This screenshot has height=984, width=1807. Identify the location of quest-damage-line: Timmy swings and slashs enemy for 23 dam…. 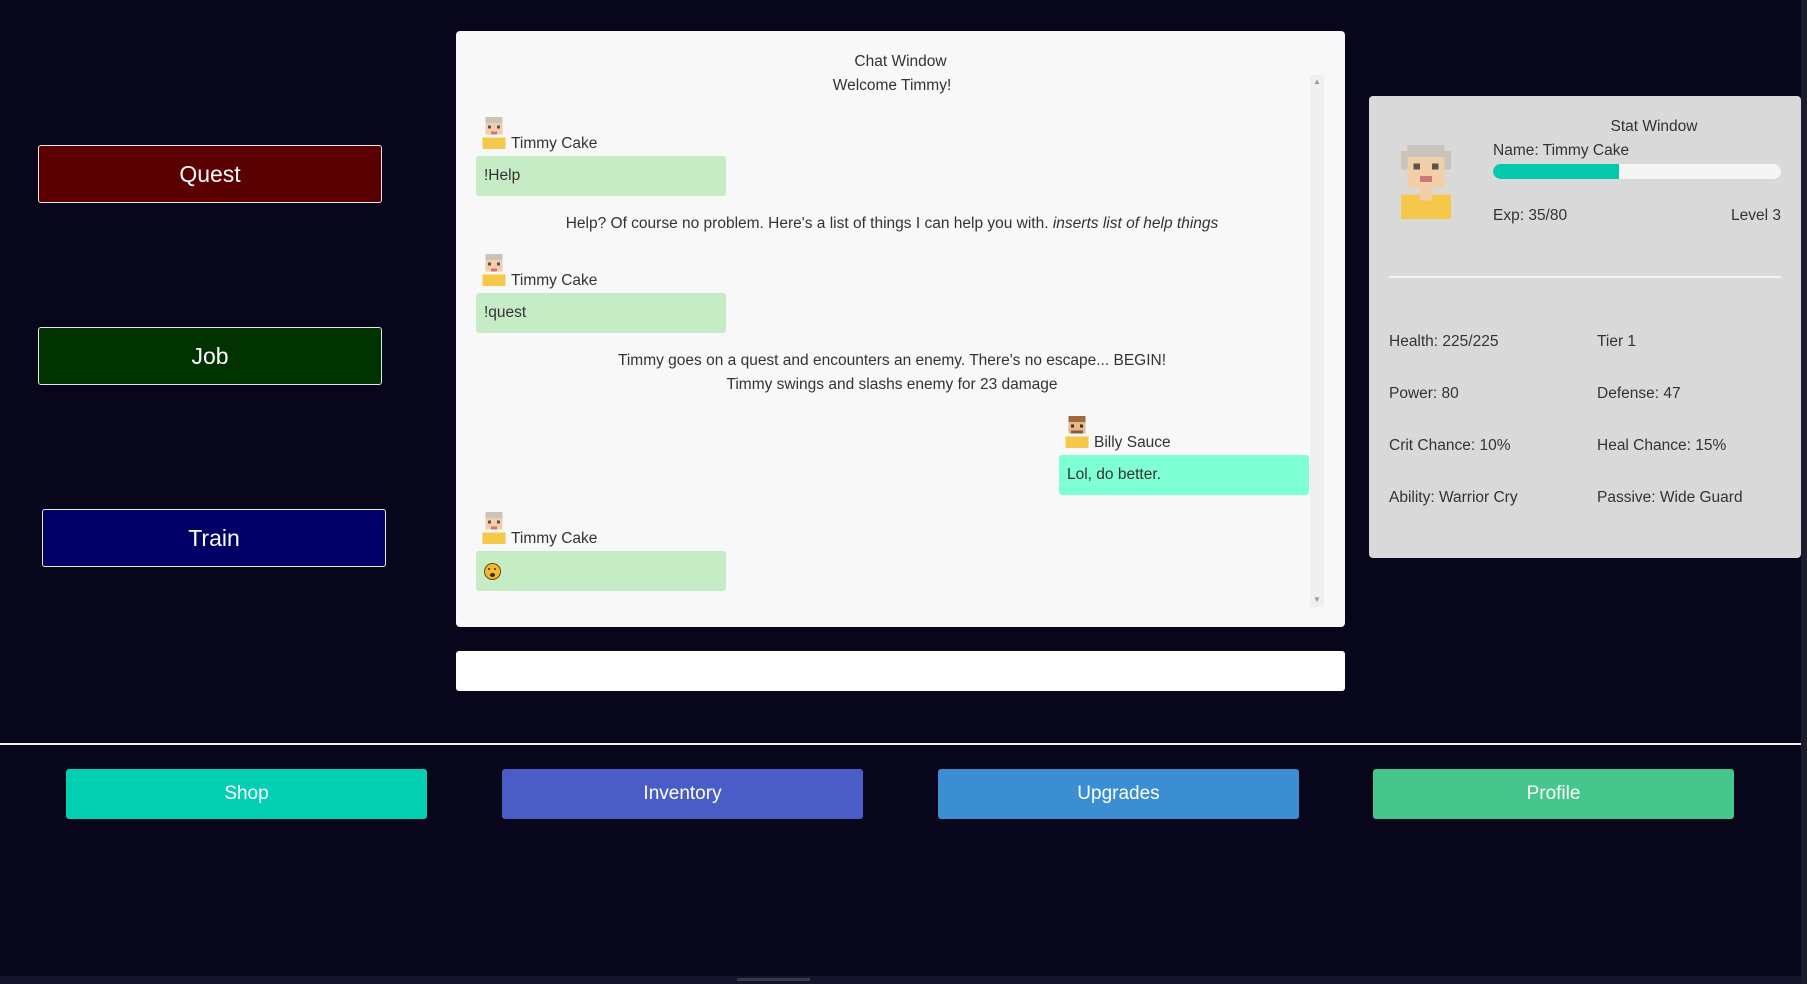
(892, 384).